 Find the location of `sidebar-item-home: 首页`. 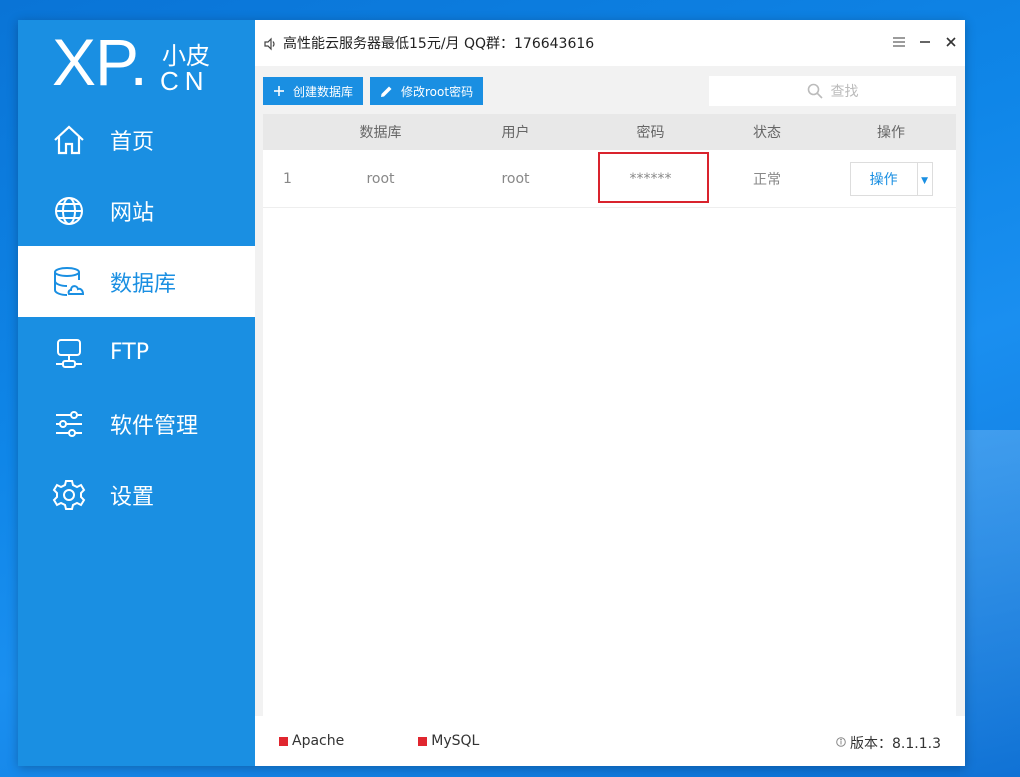

sidebar-item-home: 首页 is located at coordinates (136, 139).